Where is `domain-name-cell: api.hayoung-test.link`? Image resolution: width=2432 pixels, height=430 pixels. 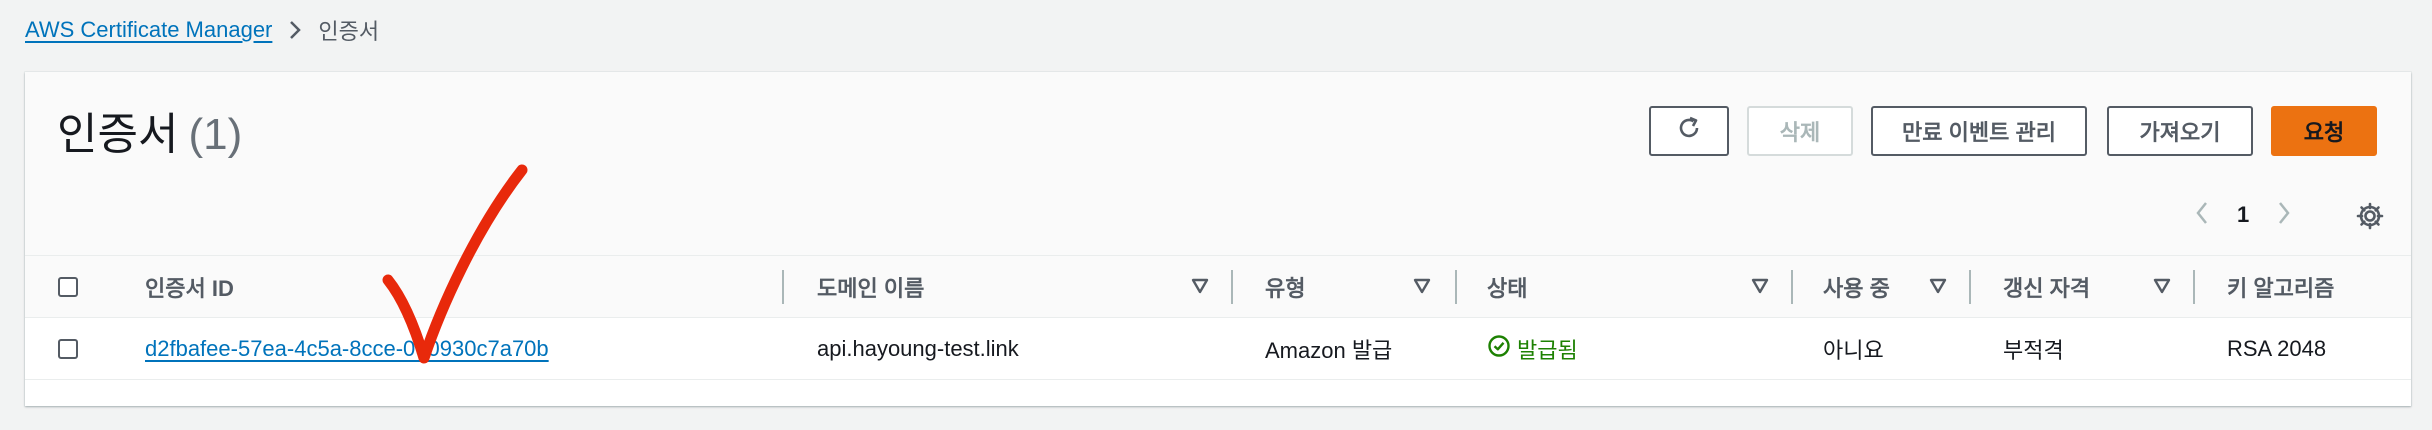
domain-name-cell: api.hayoung-test.link is located at coordinates (918, 348).